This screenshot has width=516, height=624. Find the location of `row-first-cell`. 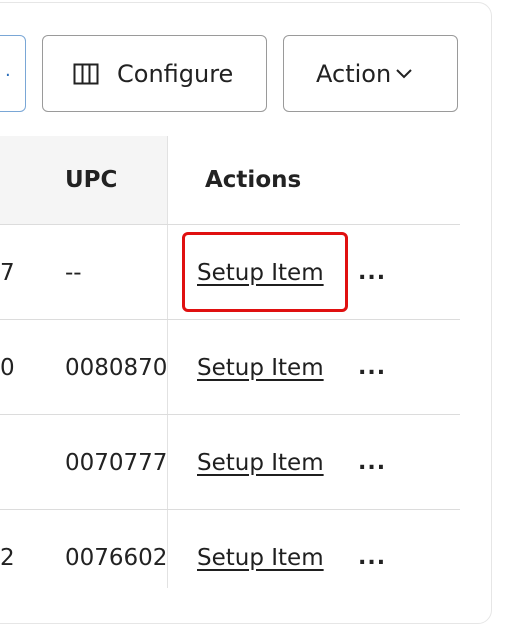

row-first-cell is located at coordinates (15, 462).